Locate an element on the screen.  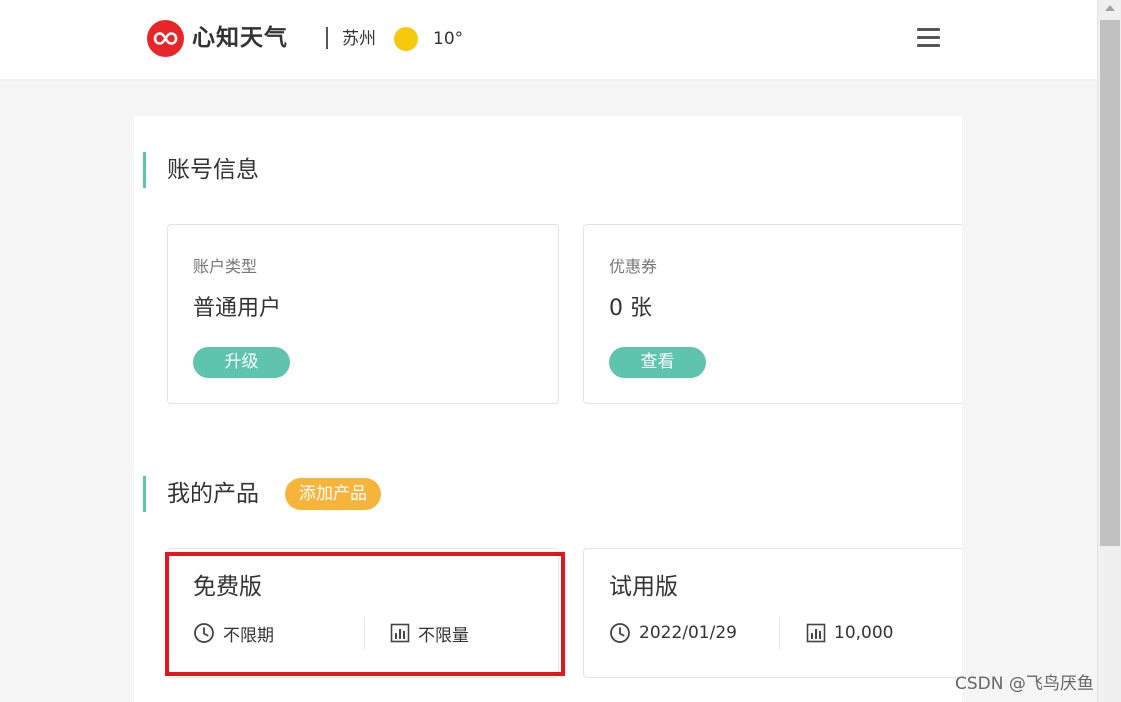
period-text: 不限期 is located at coordinates (248, 635).